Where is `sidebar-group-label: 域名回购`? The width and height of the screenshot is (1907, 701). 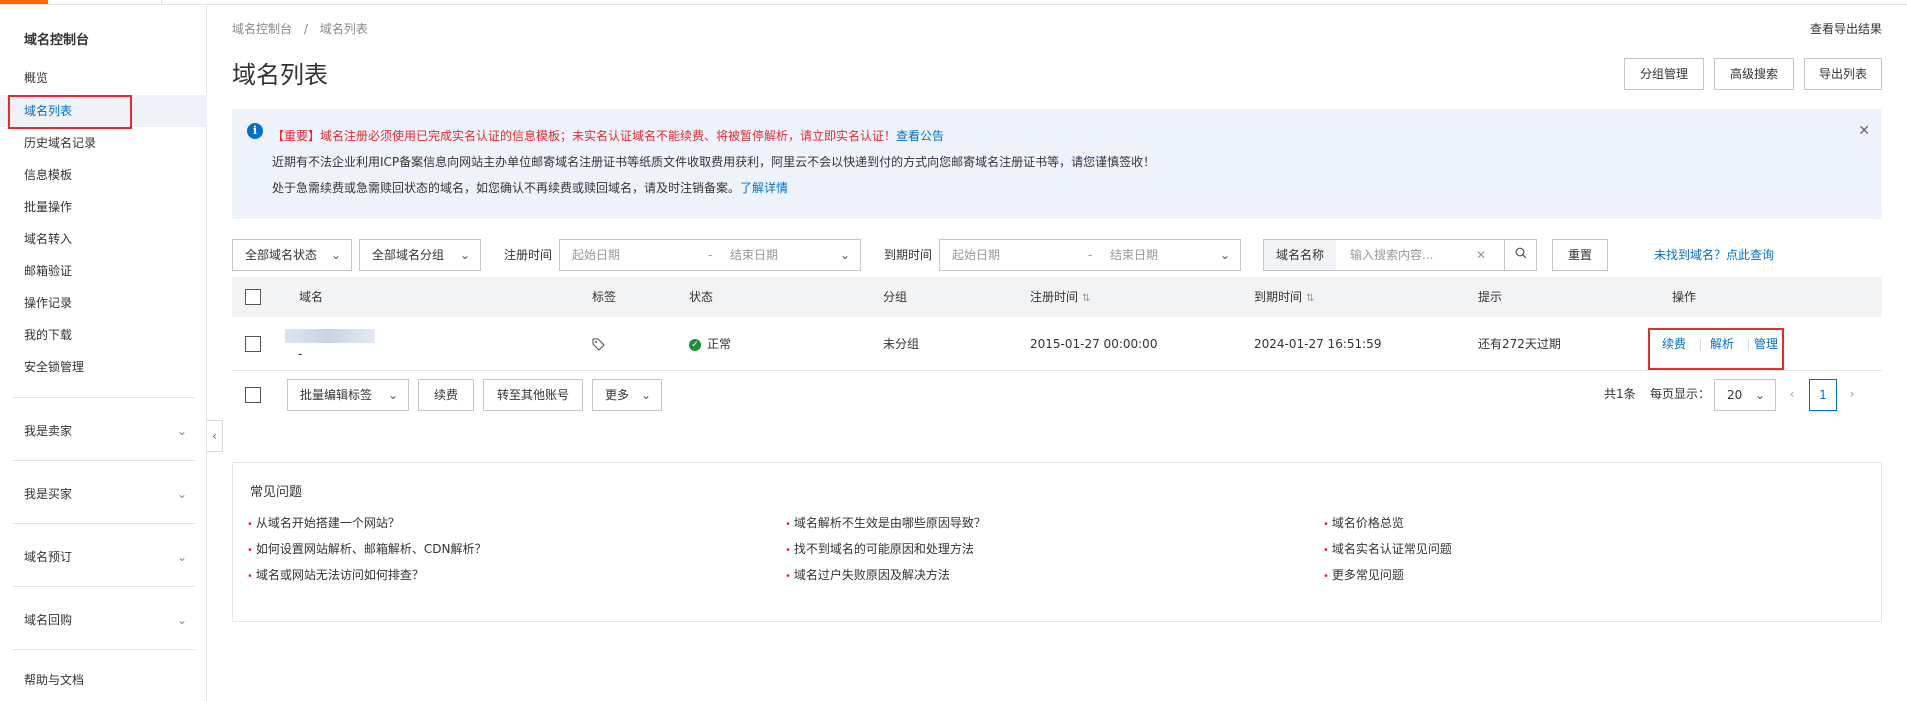
sidebar-group-label: 域名回购 is located at coordinates (48, 620).